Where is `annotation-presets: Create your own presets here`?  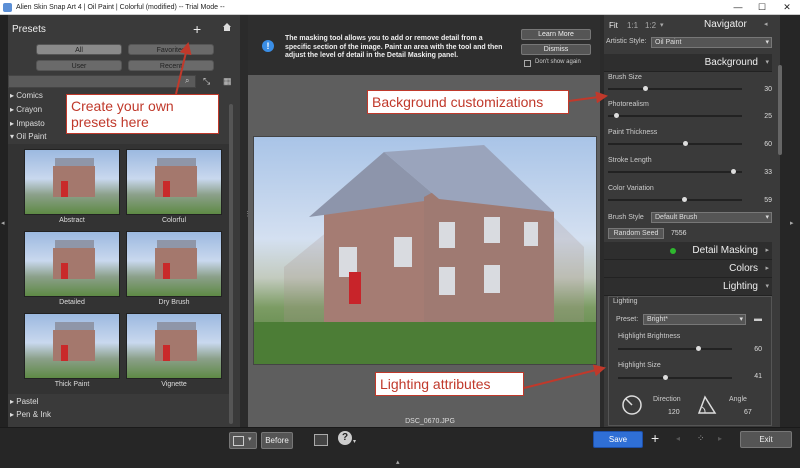
annotation-presets: Create your own presets here is located at coordinates (142, 114).